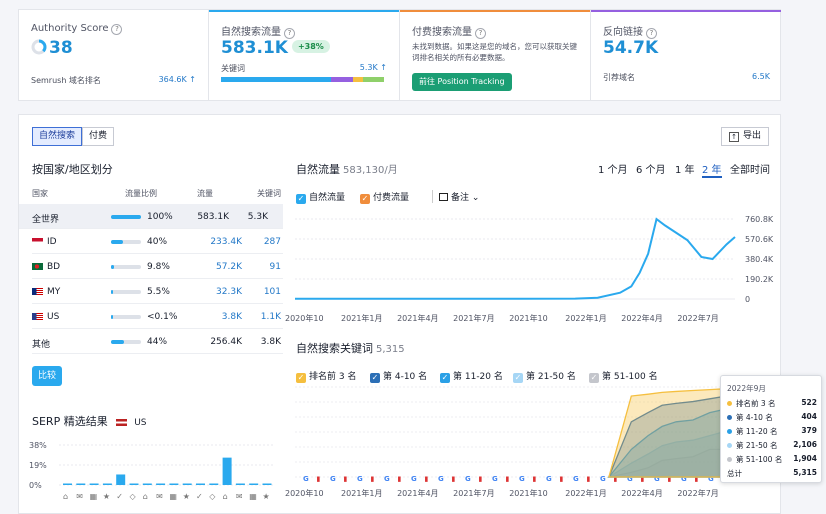  Describe the element at coordinates (442, 32) in the screenshot. I see `kpi-title: 付费搜索流量` at that location.